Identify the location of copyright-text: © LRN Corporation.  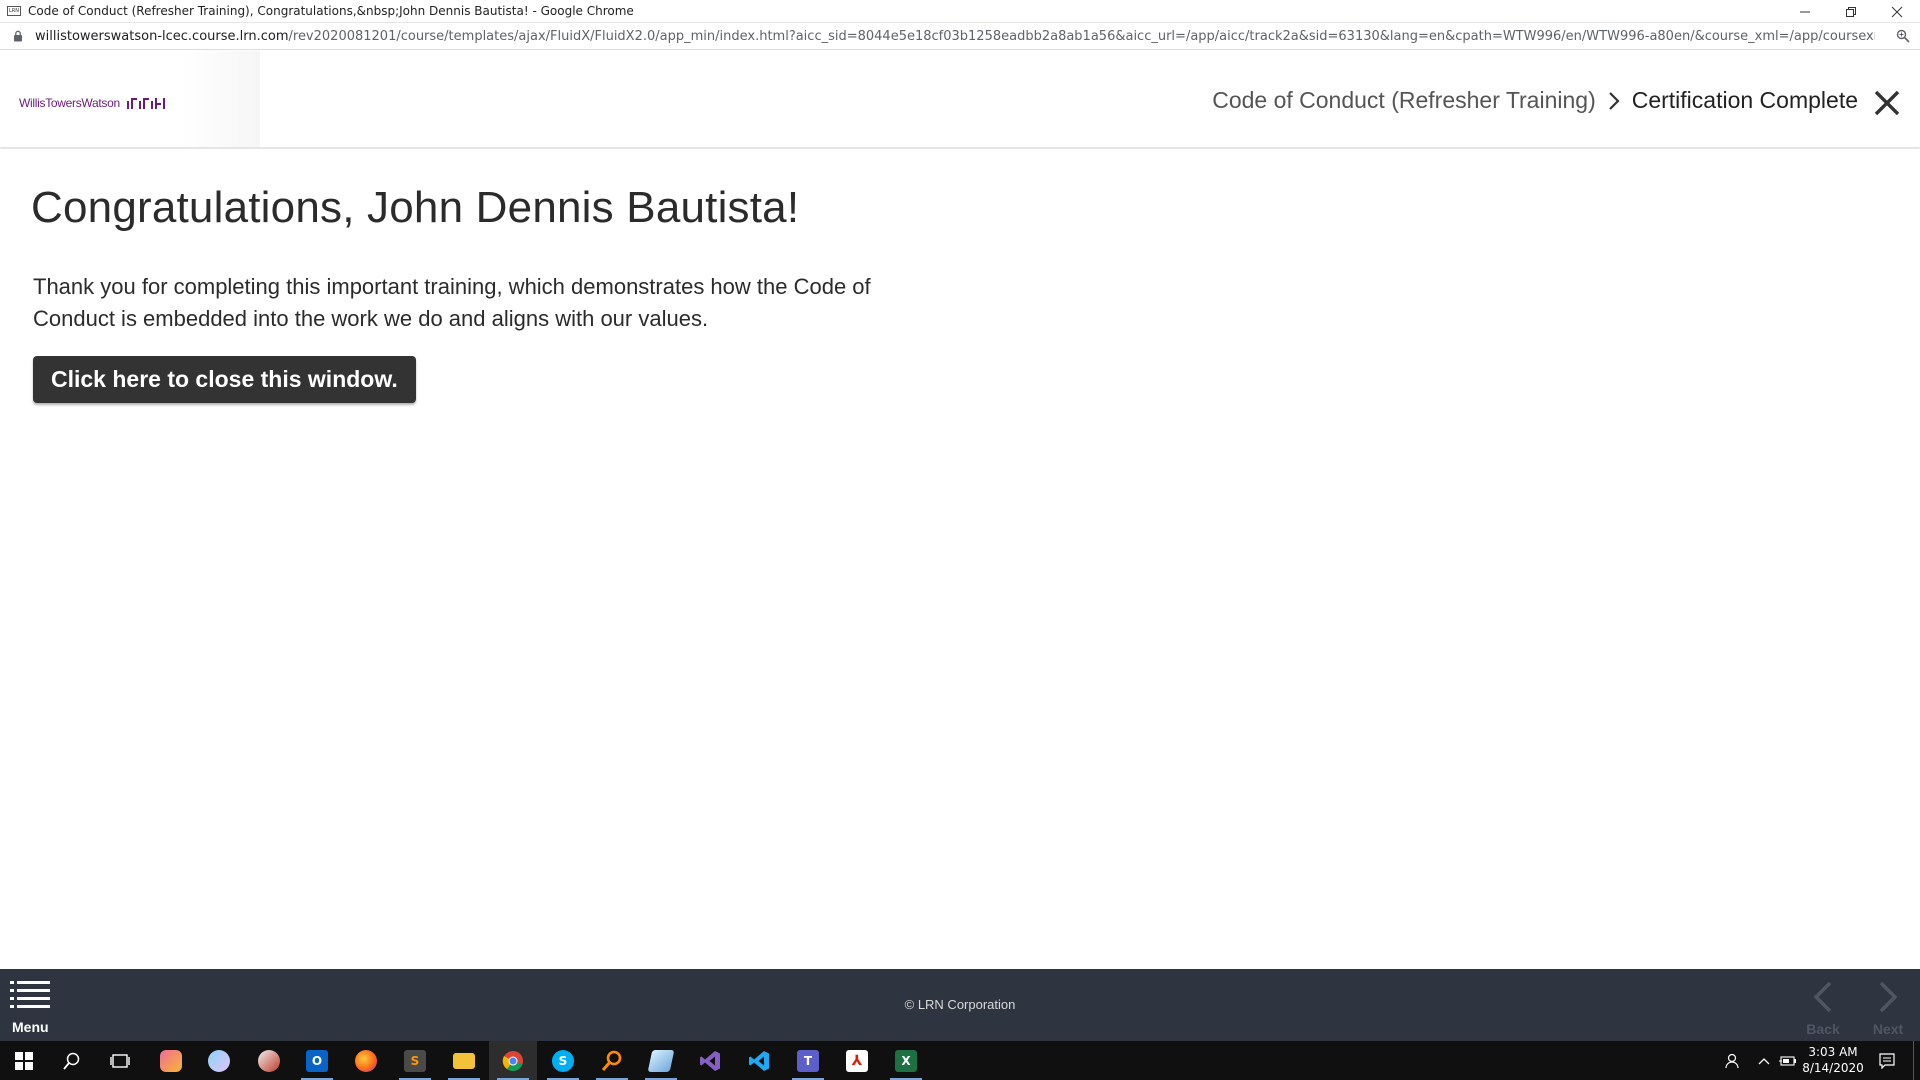
(960, 1004).